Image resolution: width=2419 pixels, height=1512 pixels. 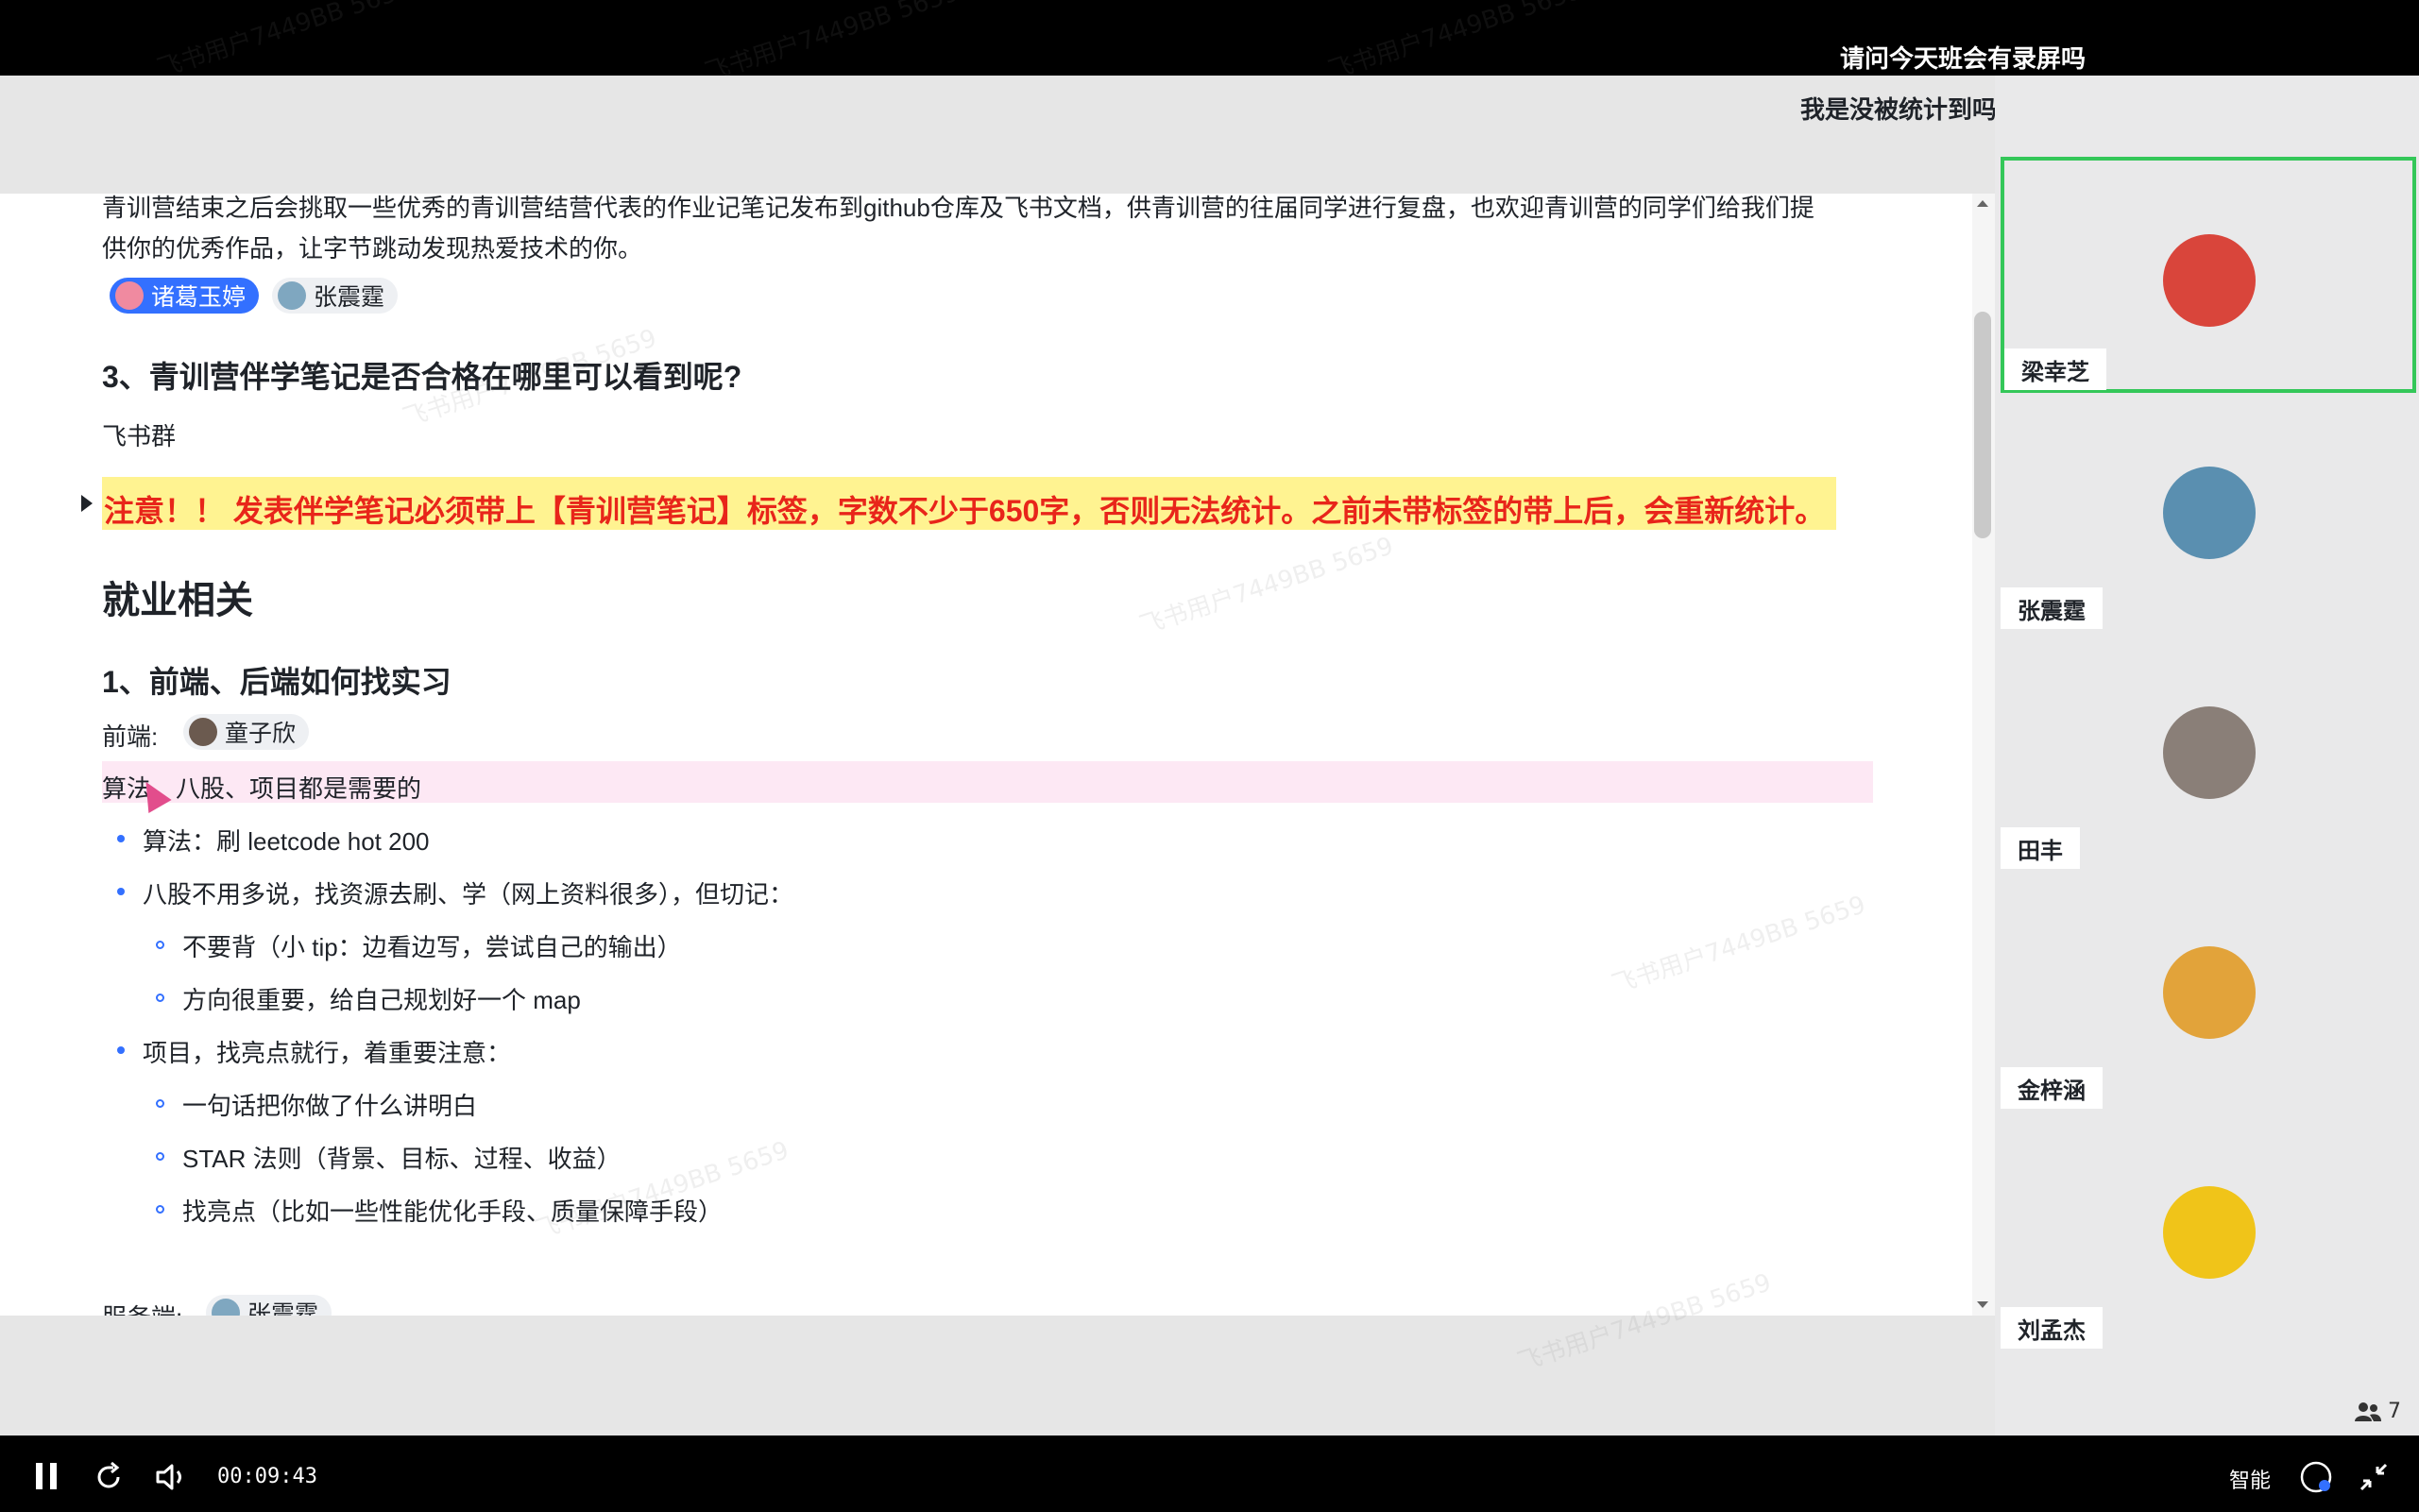 What do you see at coordinates (276, 682) in the screenshot?
I see `subsection-heading-internship: 1、前端、后端如何找实习` at bounding box center [276, 682].